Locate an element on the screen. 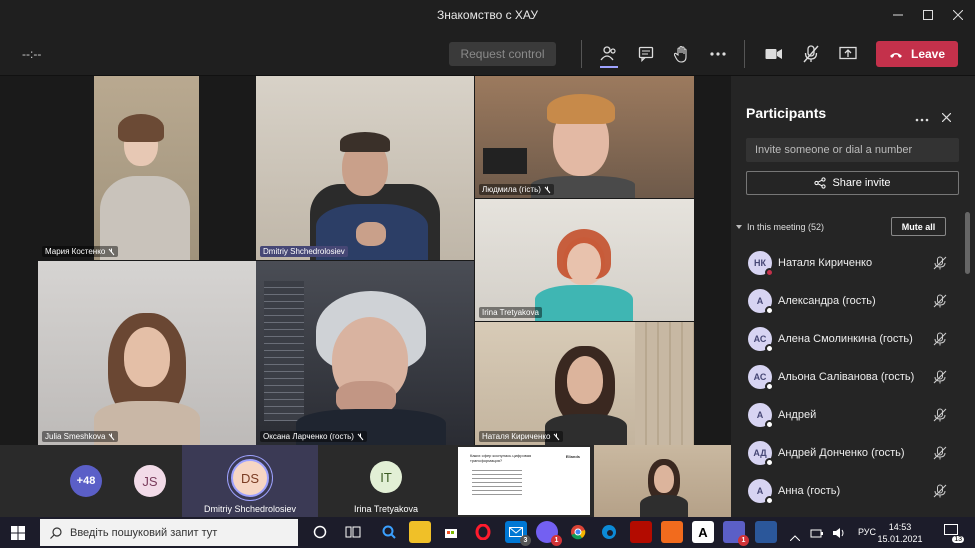  clock-date: 15.01.2021 is located at coordinates (900, 539).